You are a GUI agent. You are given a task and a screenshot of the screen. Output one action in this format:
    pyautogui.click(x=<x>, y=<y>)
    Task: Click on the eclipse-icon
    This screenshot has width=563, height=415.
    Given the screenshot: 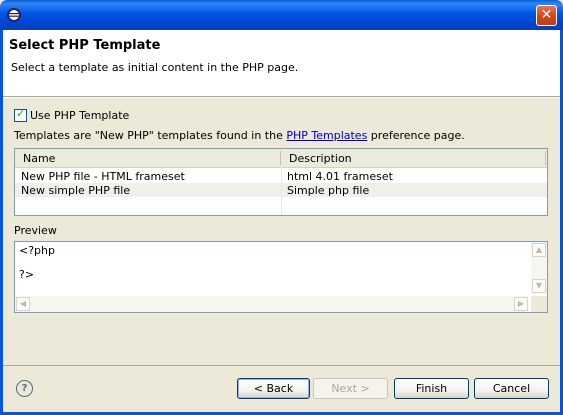 What is the action you would take?
    pyautogui.click(x=14, y=15)
    